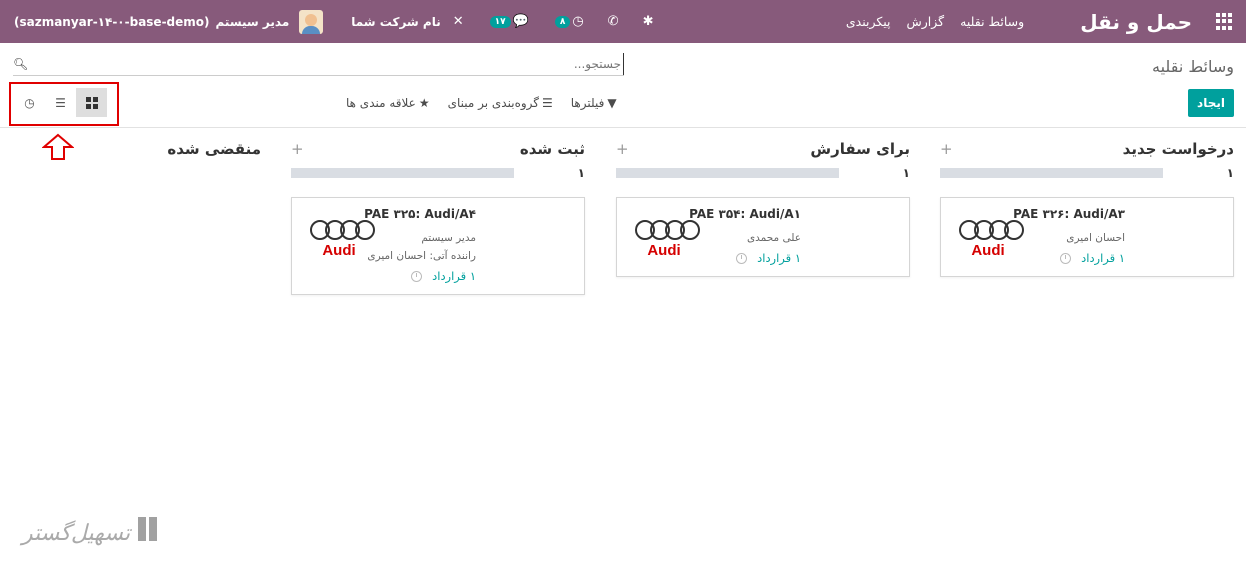  I want to click on user-name: مدیر سیستم, so click(253, 22).